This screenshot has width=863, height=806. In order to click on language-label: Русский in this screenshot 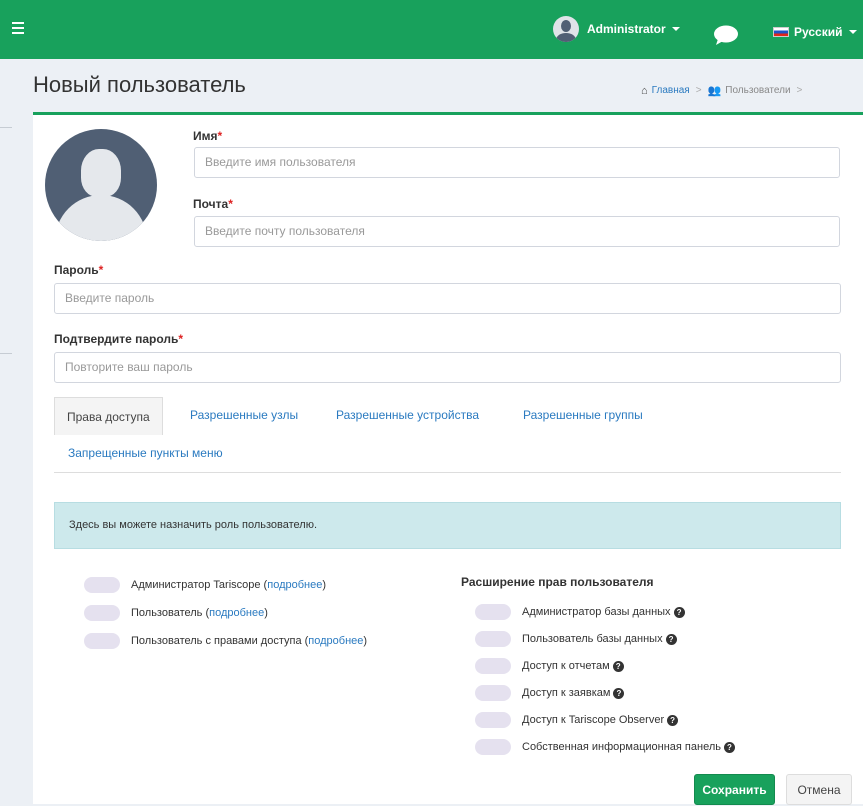, I will do `click(818, 32)`.